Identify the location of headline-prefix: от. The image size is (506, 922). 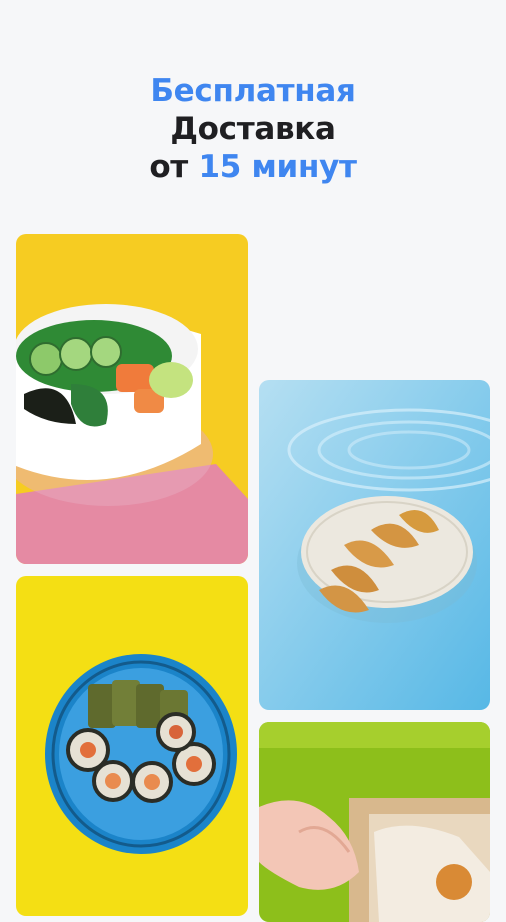
(168, 167).